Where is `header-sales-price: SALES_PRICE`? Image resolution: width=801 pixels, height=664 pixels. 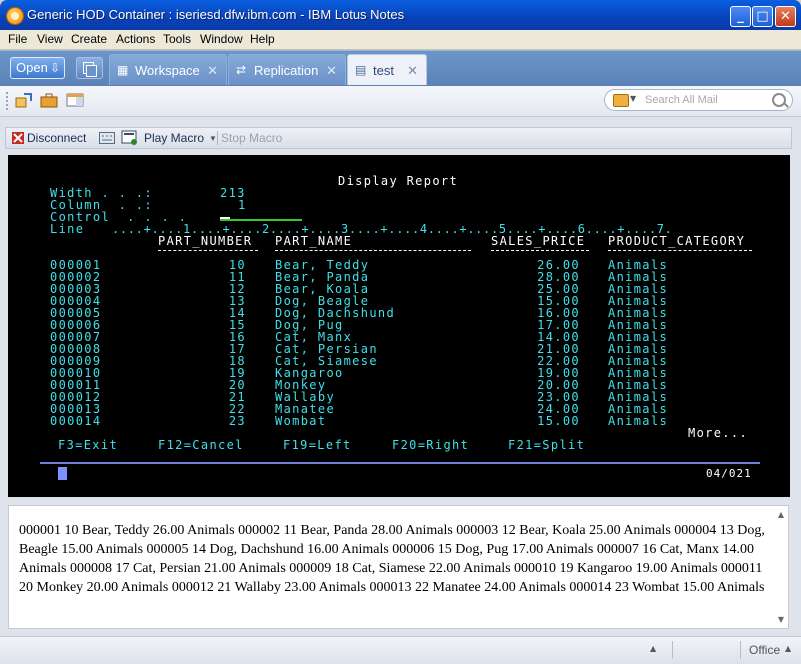 header-sales-price: SALES_PRICE is located at coordinates (538, 241).